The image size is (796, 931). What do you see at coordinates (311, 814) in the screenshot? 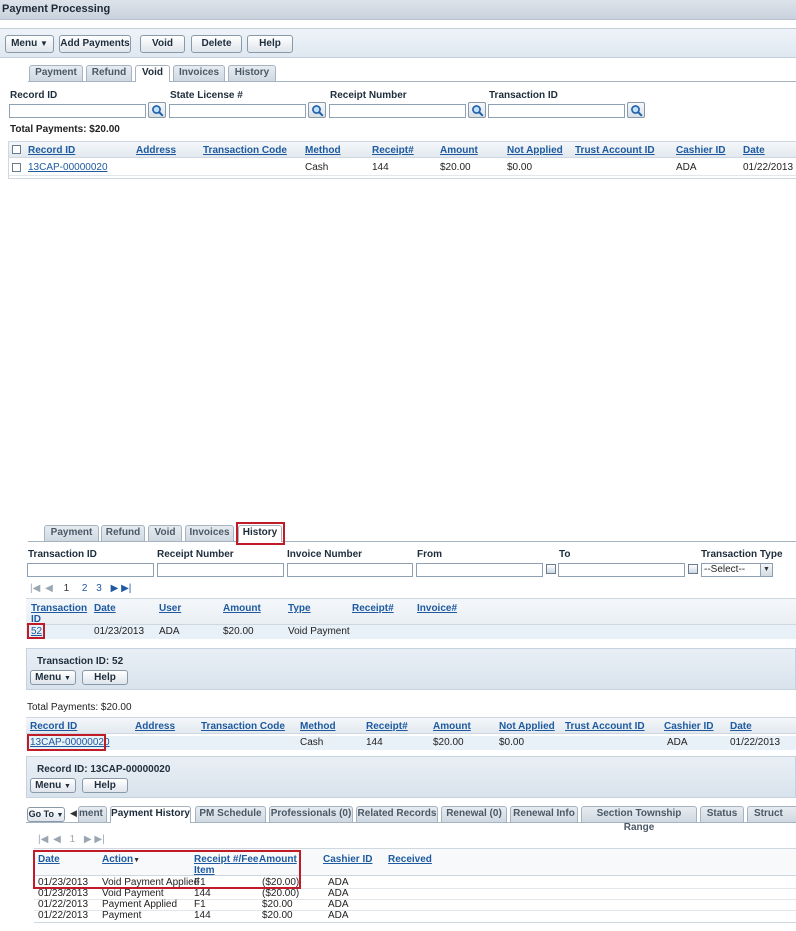
I see `tab-professionals: Professionals (0)` at bounding box center [311, 814].